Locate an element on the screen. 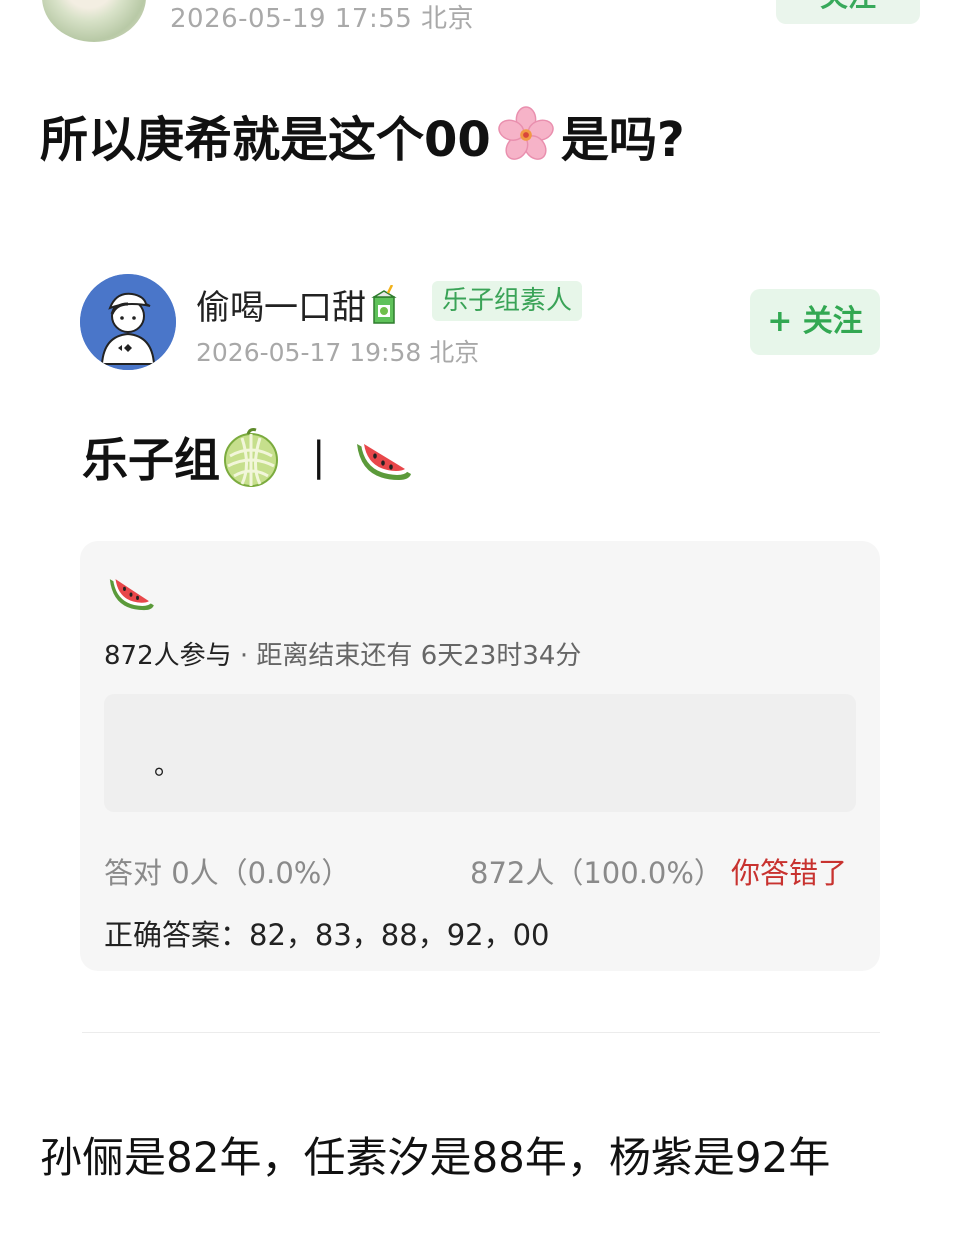  quiz-deadline: · 距离结束还有 6天23时34分 is located at coordinates (410, 656).